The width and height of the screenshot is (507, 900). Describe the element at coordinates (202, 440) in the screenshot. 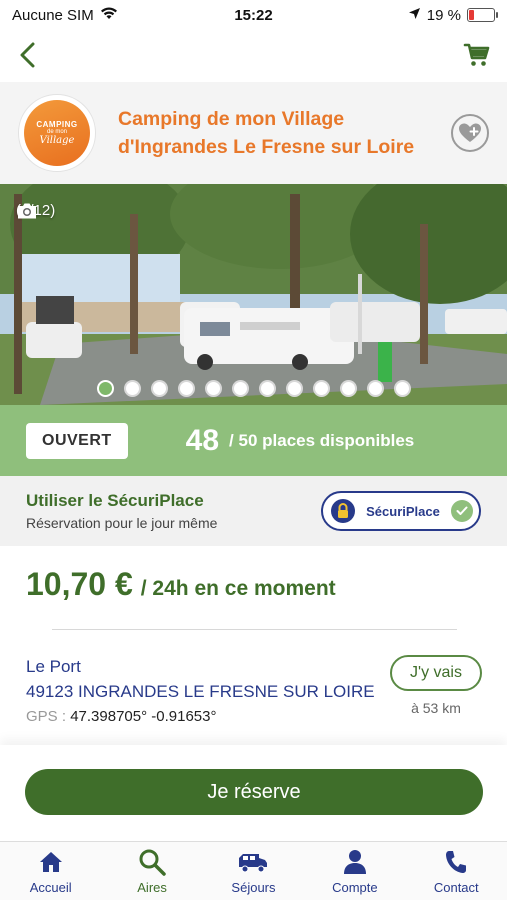

I see `available-places-count: 48` at that location.